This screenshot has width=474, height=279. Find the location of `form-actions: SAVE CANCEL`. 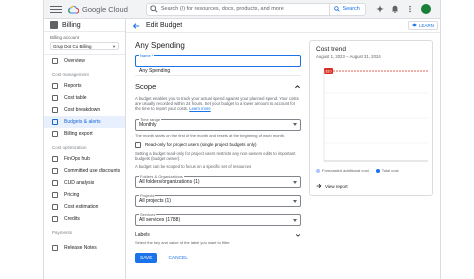

form-actions: SAVE CANCEL is located at coordinates (218, 258).